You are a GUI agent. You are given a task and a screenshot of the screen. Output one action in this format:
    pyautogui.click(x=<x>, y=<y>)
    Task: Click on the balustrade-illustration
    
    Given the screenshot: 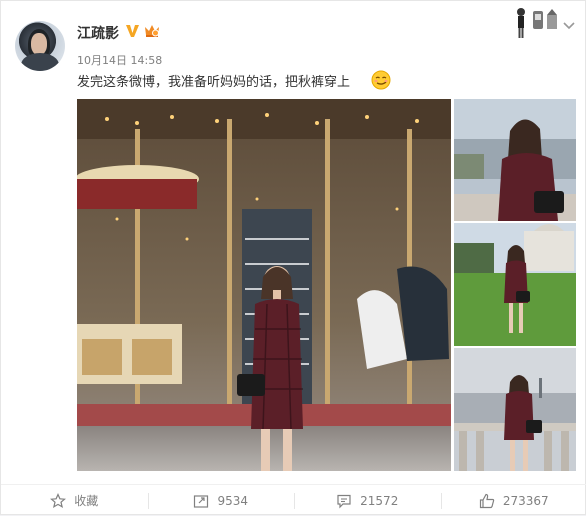 What is the action you would take?
    pyautogui.click(x=515, y=409)
    